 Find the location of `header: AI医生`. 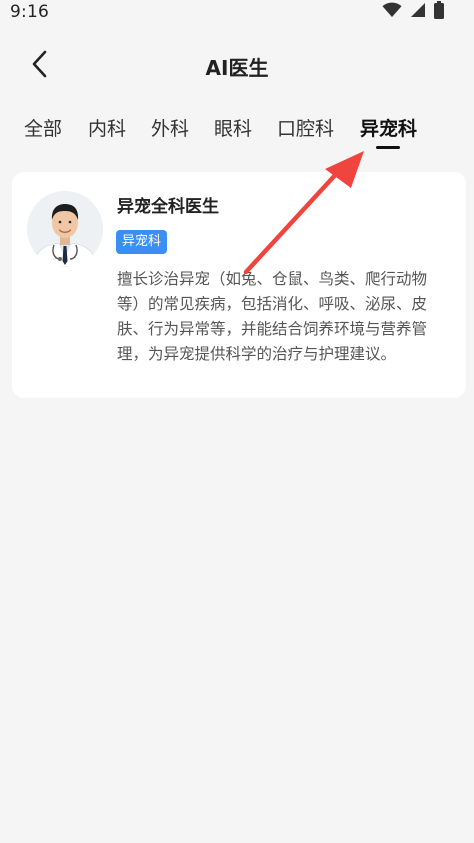

header: AI医生 is located at coordinates (237, 66).